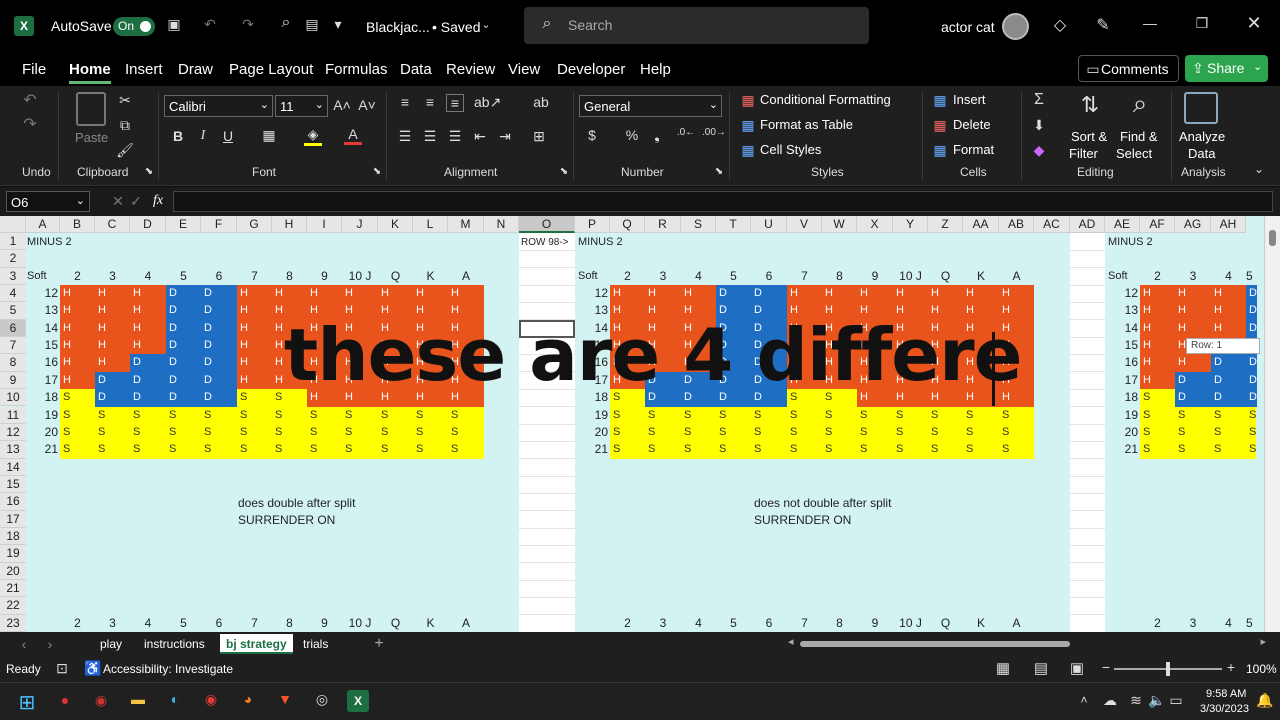 This screenshot has height=720, width=1280. Describe the element at coordinates (1134, 153) in the screenshot. I see `find-select-label-2: Select` at that location.